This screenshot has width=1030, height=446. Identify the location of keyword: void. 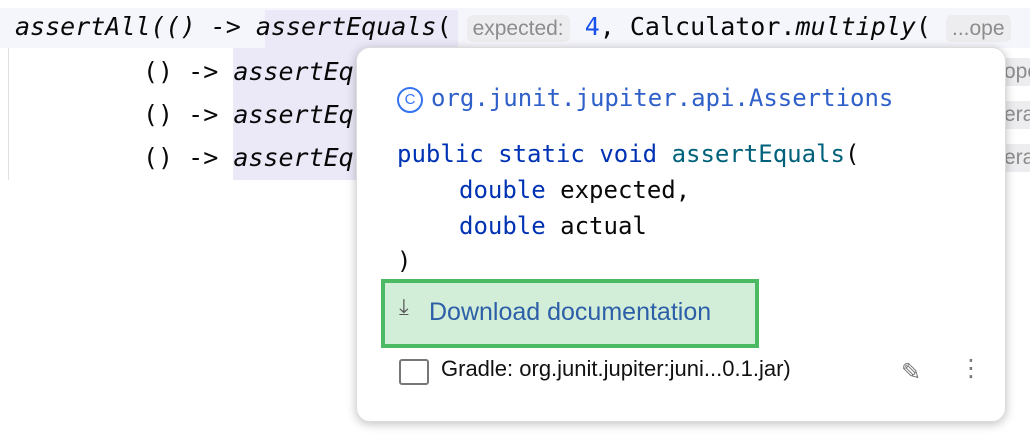
(628, 154).